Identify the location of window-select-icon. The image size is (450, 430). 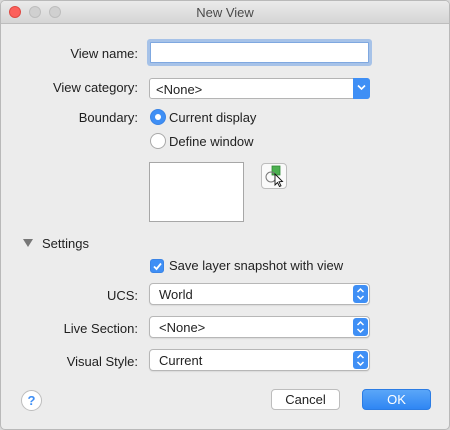
(274, 176).